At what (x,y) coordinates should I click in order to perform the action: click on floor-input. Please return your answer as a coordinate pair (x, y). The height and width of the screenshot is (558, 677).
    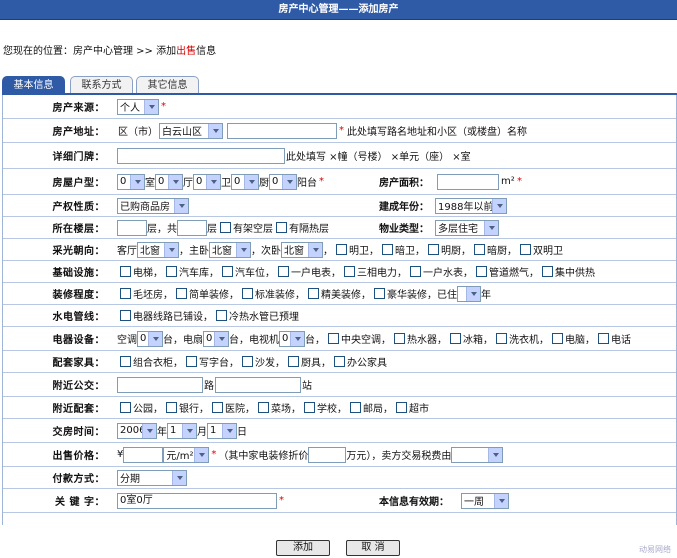
    Looking at the image, I should click on (132, 227).